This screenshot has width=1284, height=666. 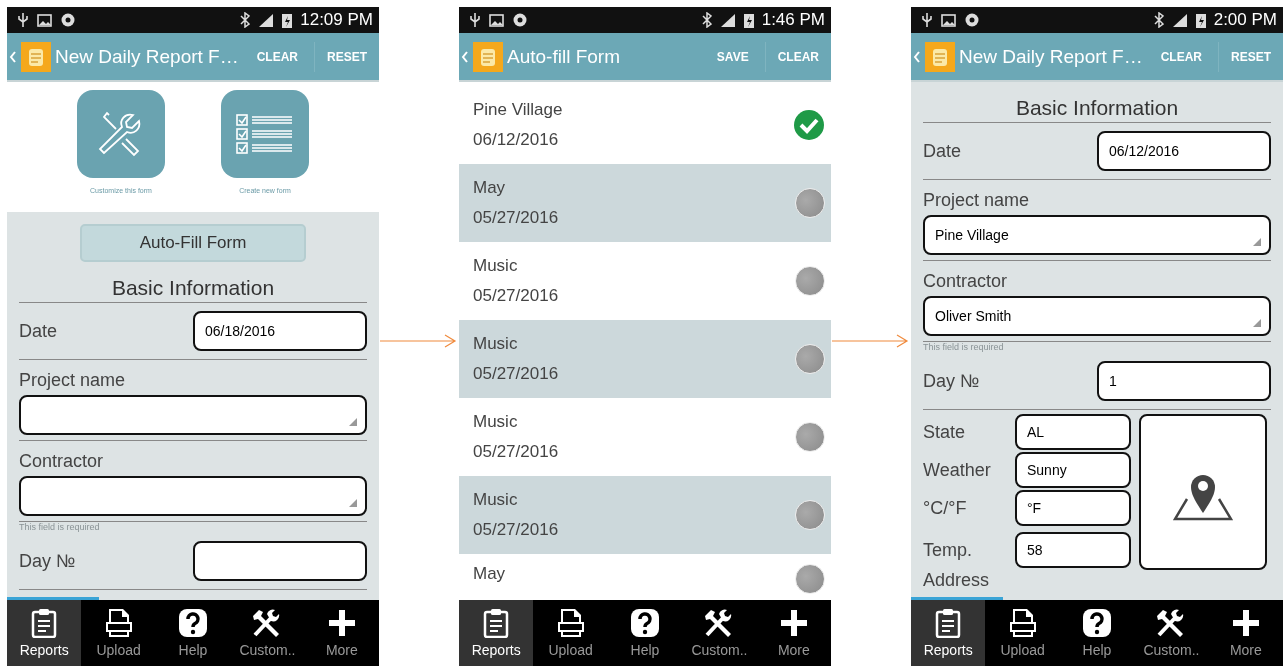 What do you see at coordinates (518, 110) in the screenshot?
I see `report-title: Pine Village` at bounding box center [518, 110].